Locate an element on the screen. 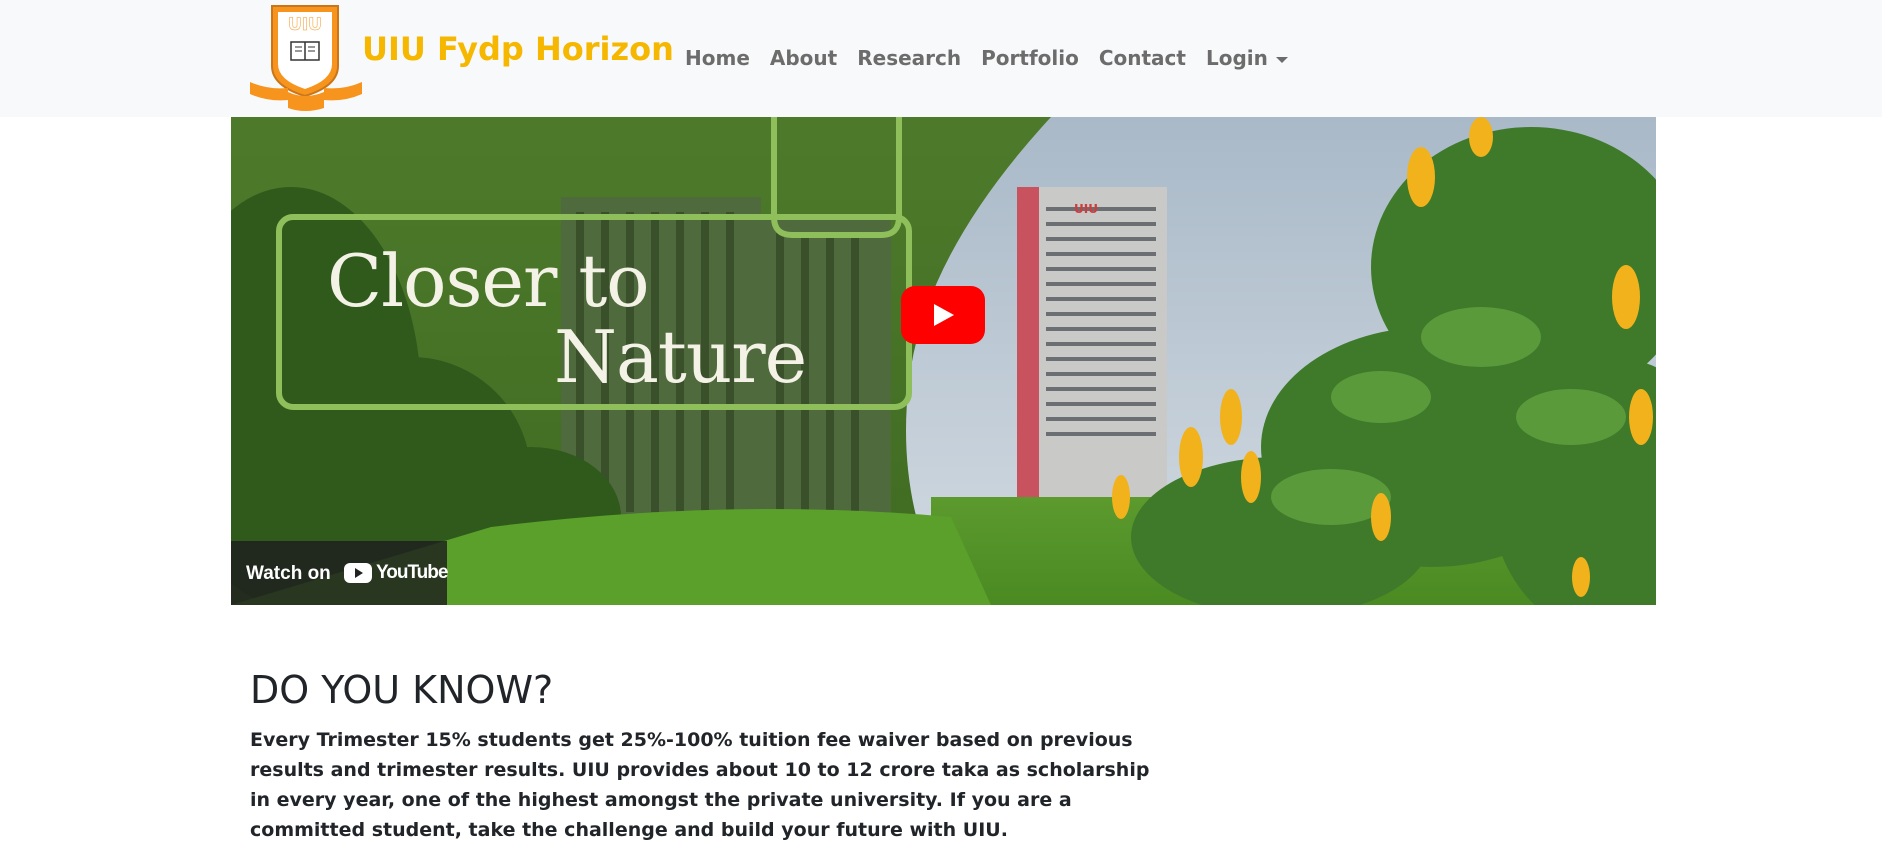  building-sign: UIU is located at coordinates (1086, 209).